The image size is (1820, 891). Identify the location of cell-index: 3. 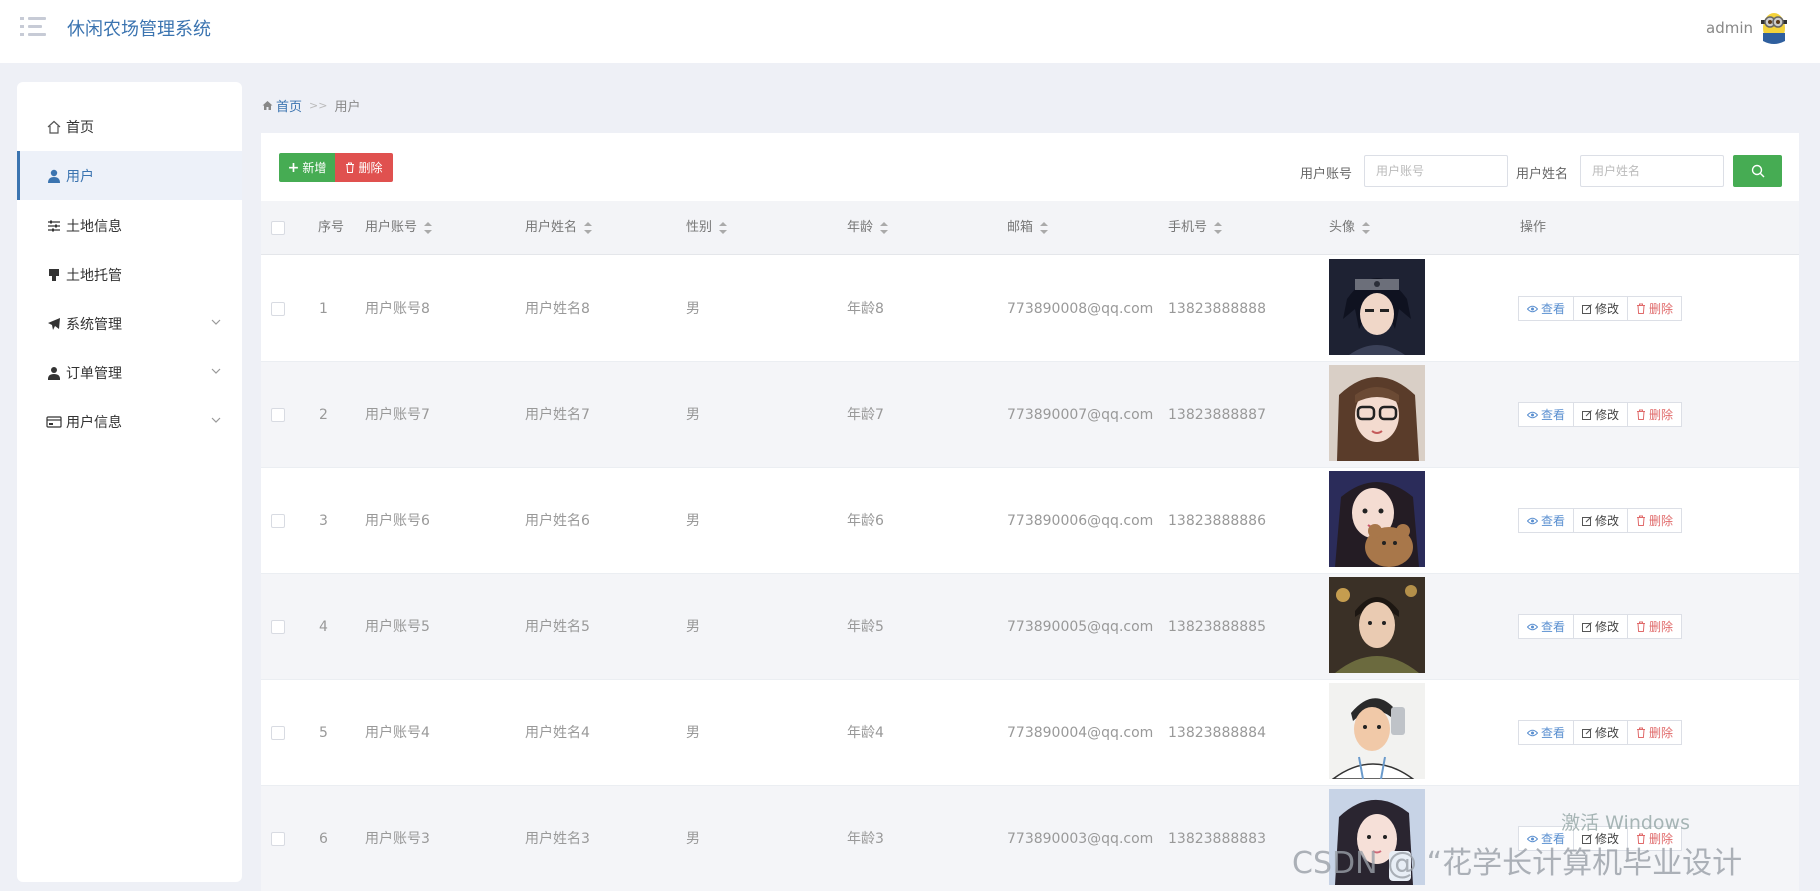
(323, 521).